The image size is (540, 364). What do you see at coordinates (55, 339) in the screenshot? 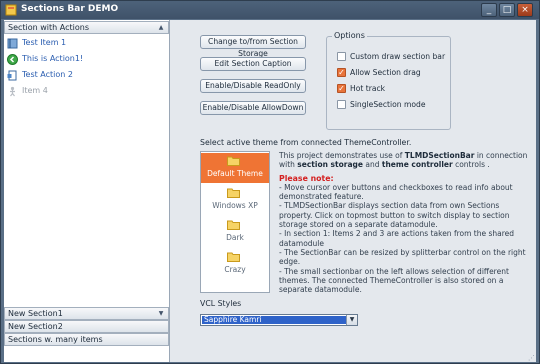
I see `section-header-label: Sections w. many items` at bounding box center [55, 339].